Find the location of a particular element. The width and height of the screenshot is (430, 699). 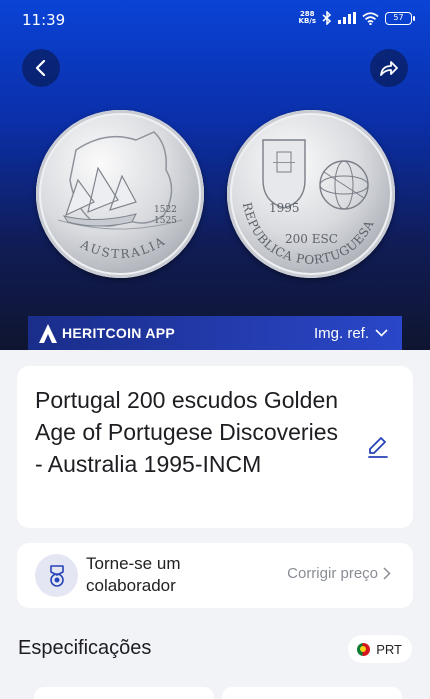

edit-icon is located at coordinates (378, 447).